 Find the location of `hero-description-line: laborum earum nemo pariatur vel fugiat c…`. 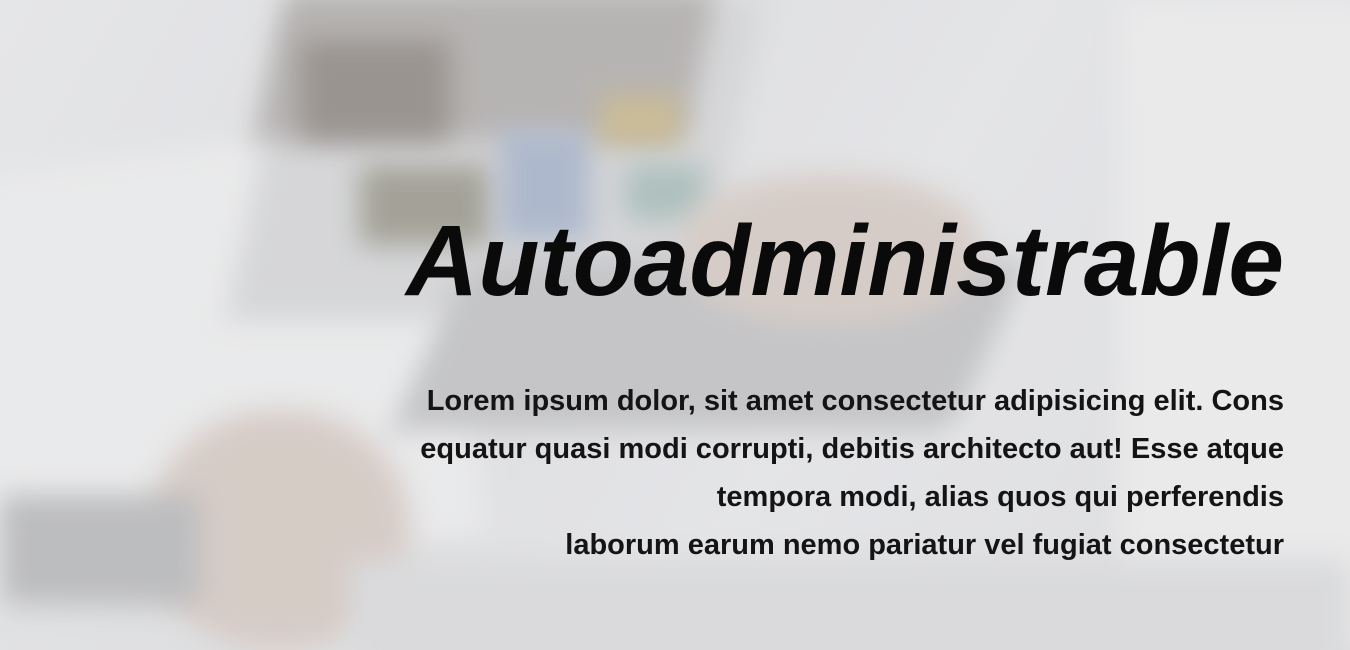

hero-description-line: laborum earum nemo pariatur vel fugiat c… is located at coordinates (924, 545).